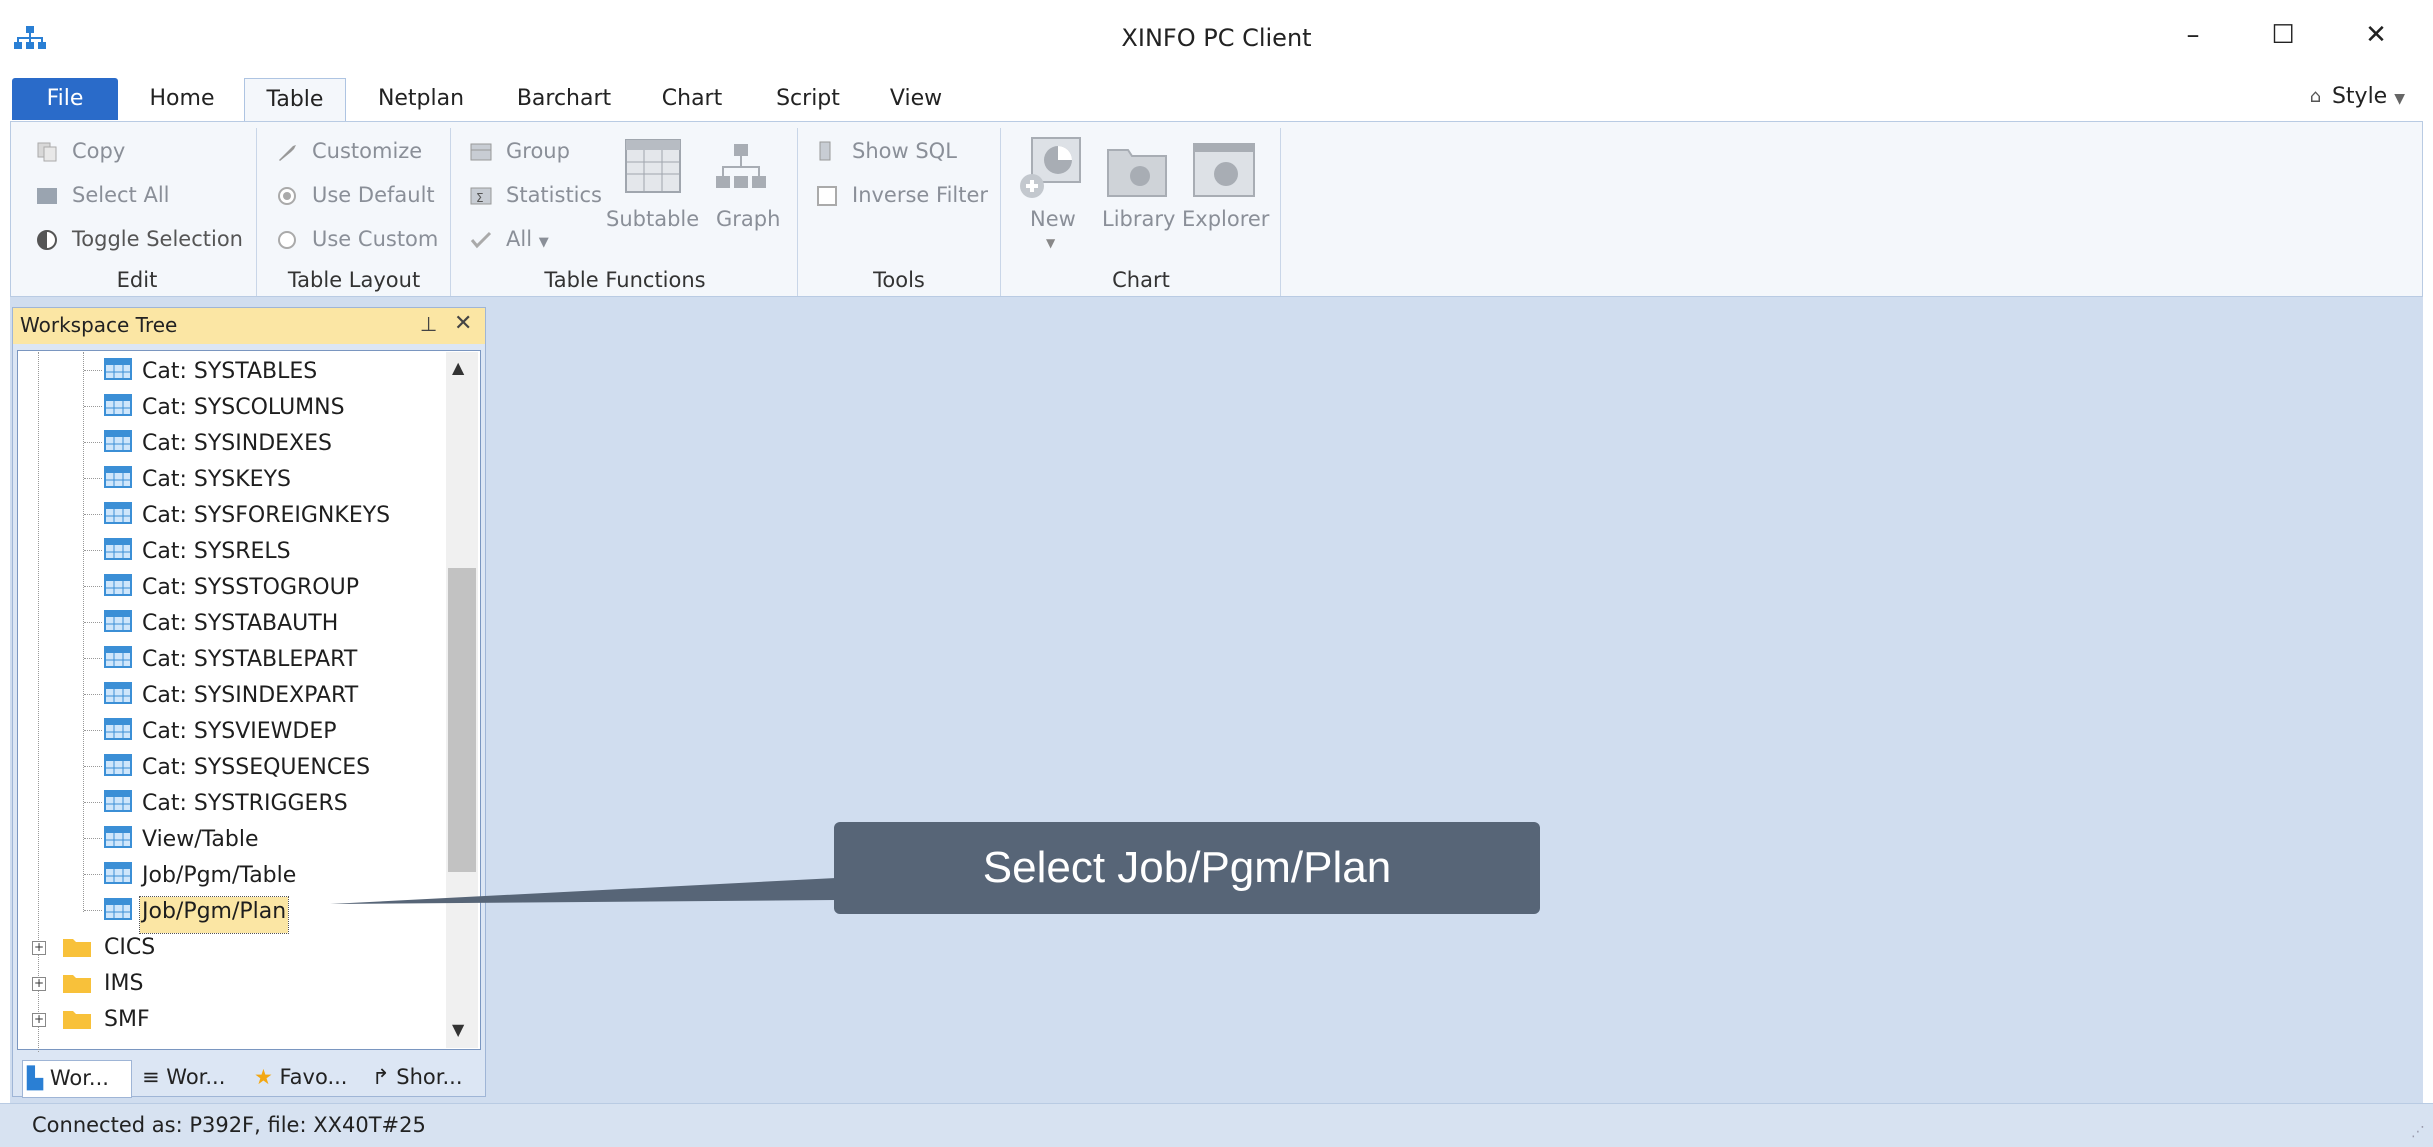 The height and width of the screenshot is (1147, 2433). Describe the element at coordinates (2315, 96) in the screenshot. I see `collapse-ribbon-icon: ⌂` at that location.